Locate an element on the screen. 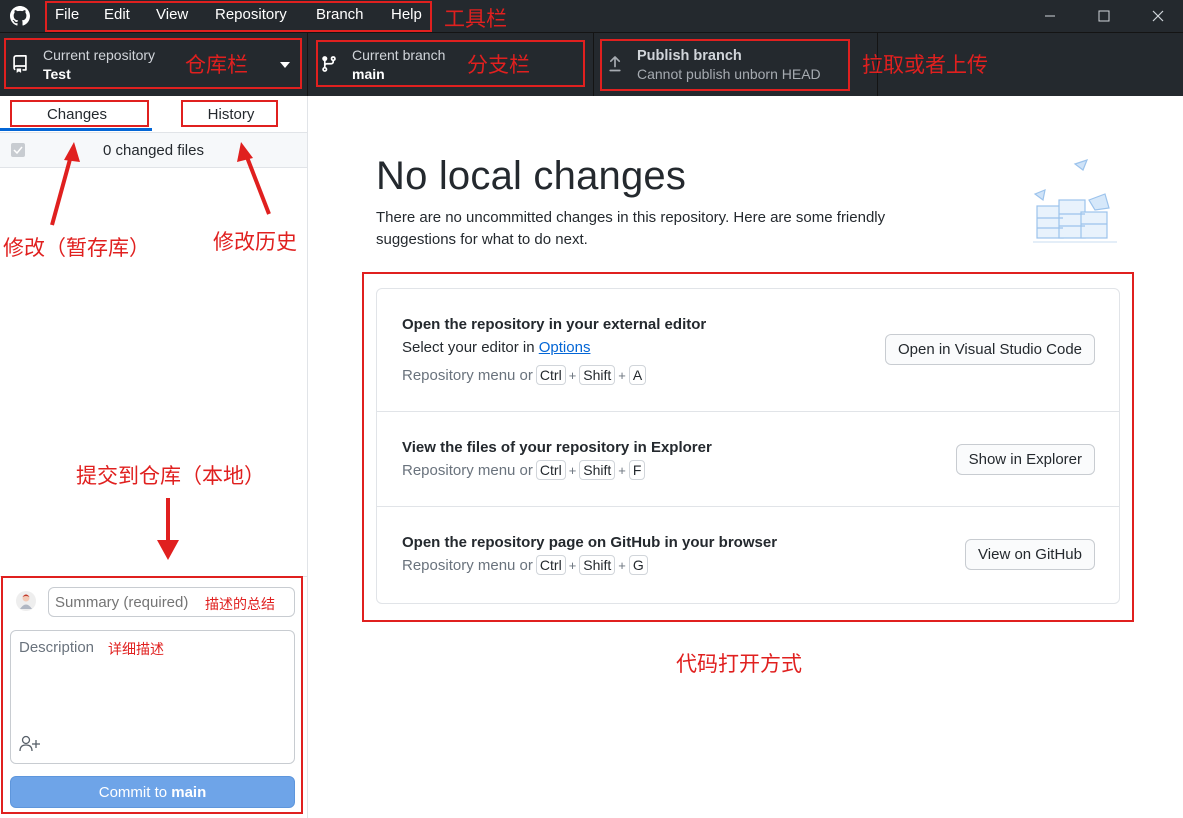 This screenshot has height=818, width=1183. annotation-publish: 拉取或者上传 is located at coordinates (925, 65).